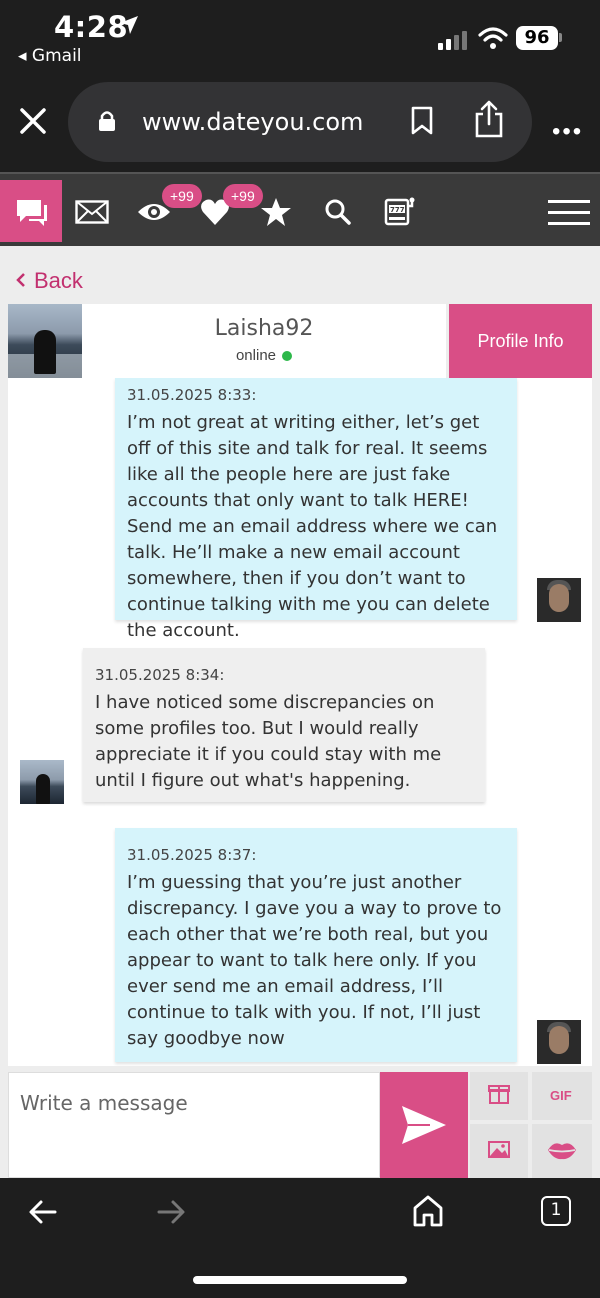 This screenshot has width=600, height=1298. I want to click on status-bar: 4:28 ◂ Gmail 96, so click(300, 40).